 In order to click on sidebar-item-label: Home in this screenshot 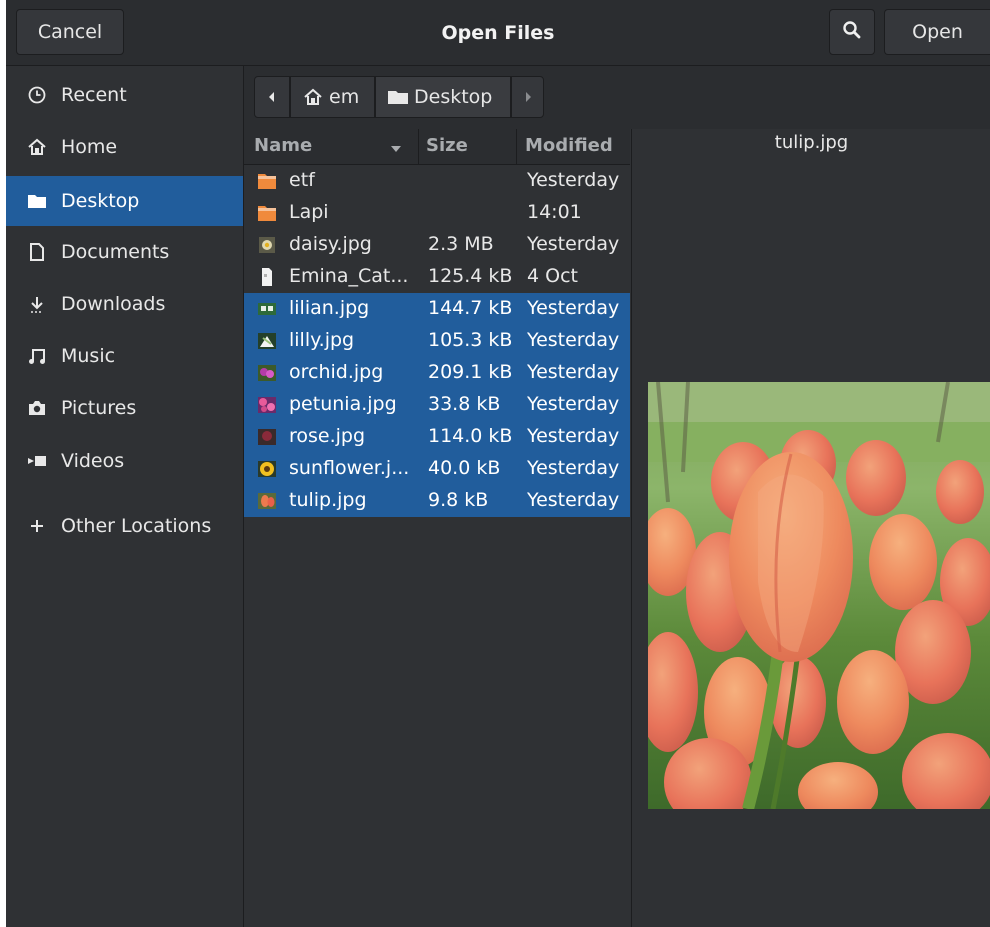, I will do `click(89, 147)`.